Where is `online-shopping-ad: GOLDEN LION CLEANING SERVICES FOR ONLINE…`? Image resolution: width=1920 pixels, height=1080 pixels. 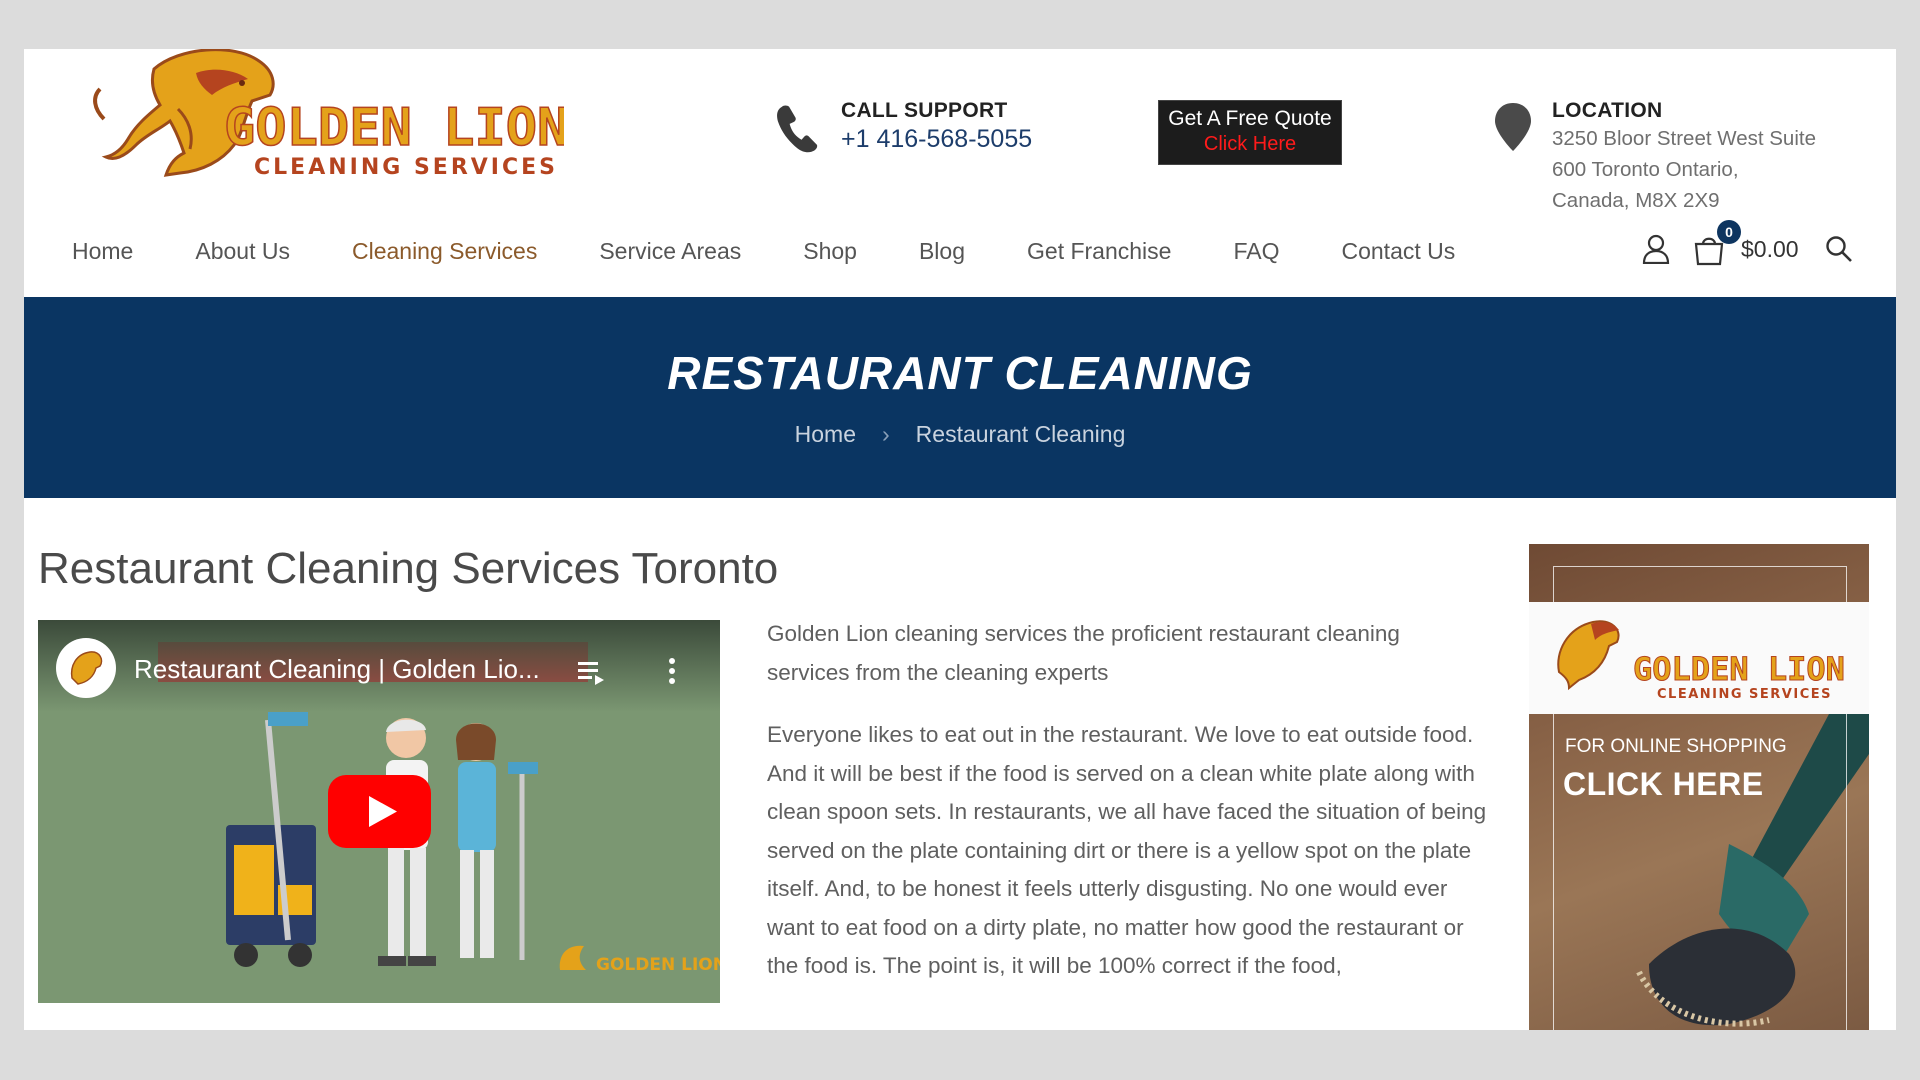
online-shopping-ad: GOLDEN LION CLEANING SERVICES FOR ONLINE… is located at coordinates (1699, 787).